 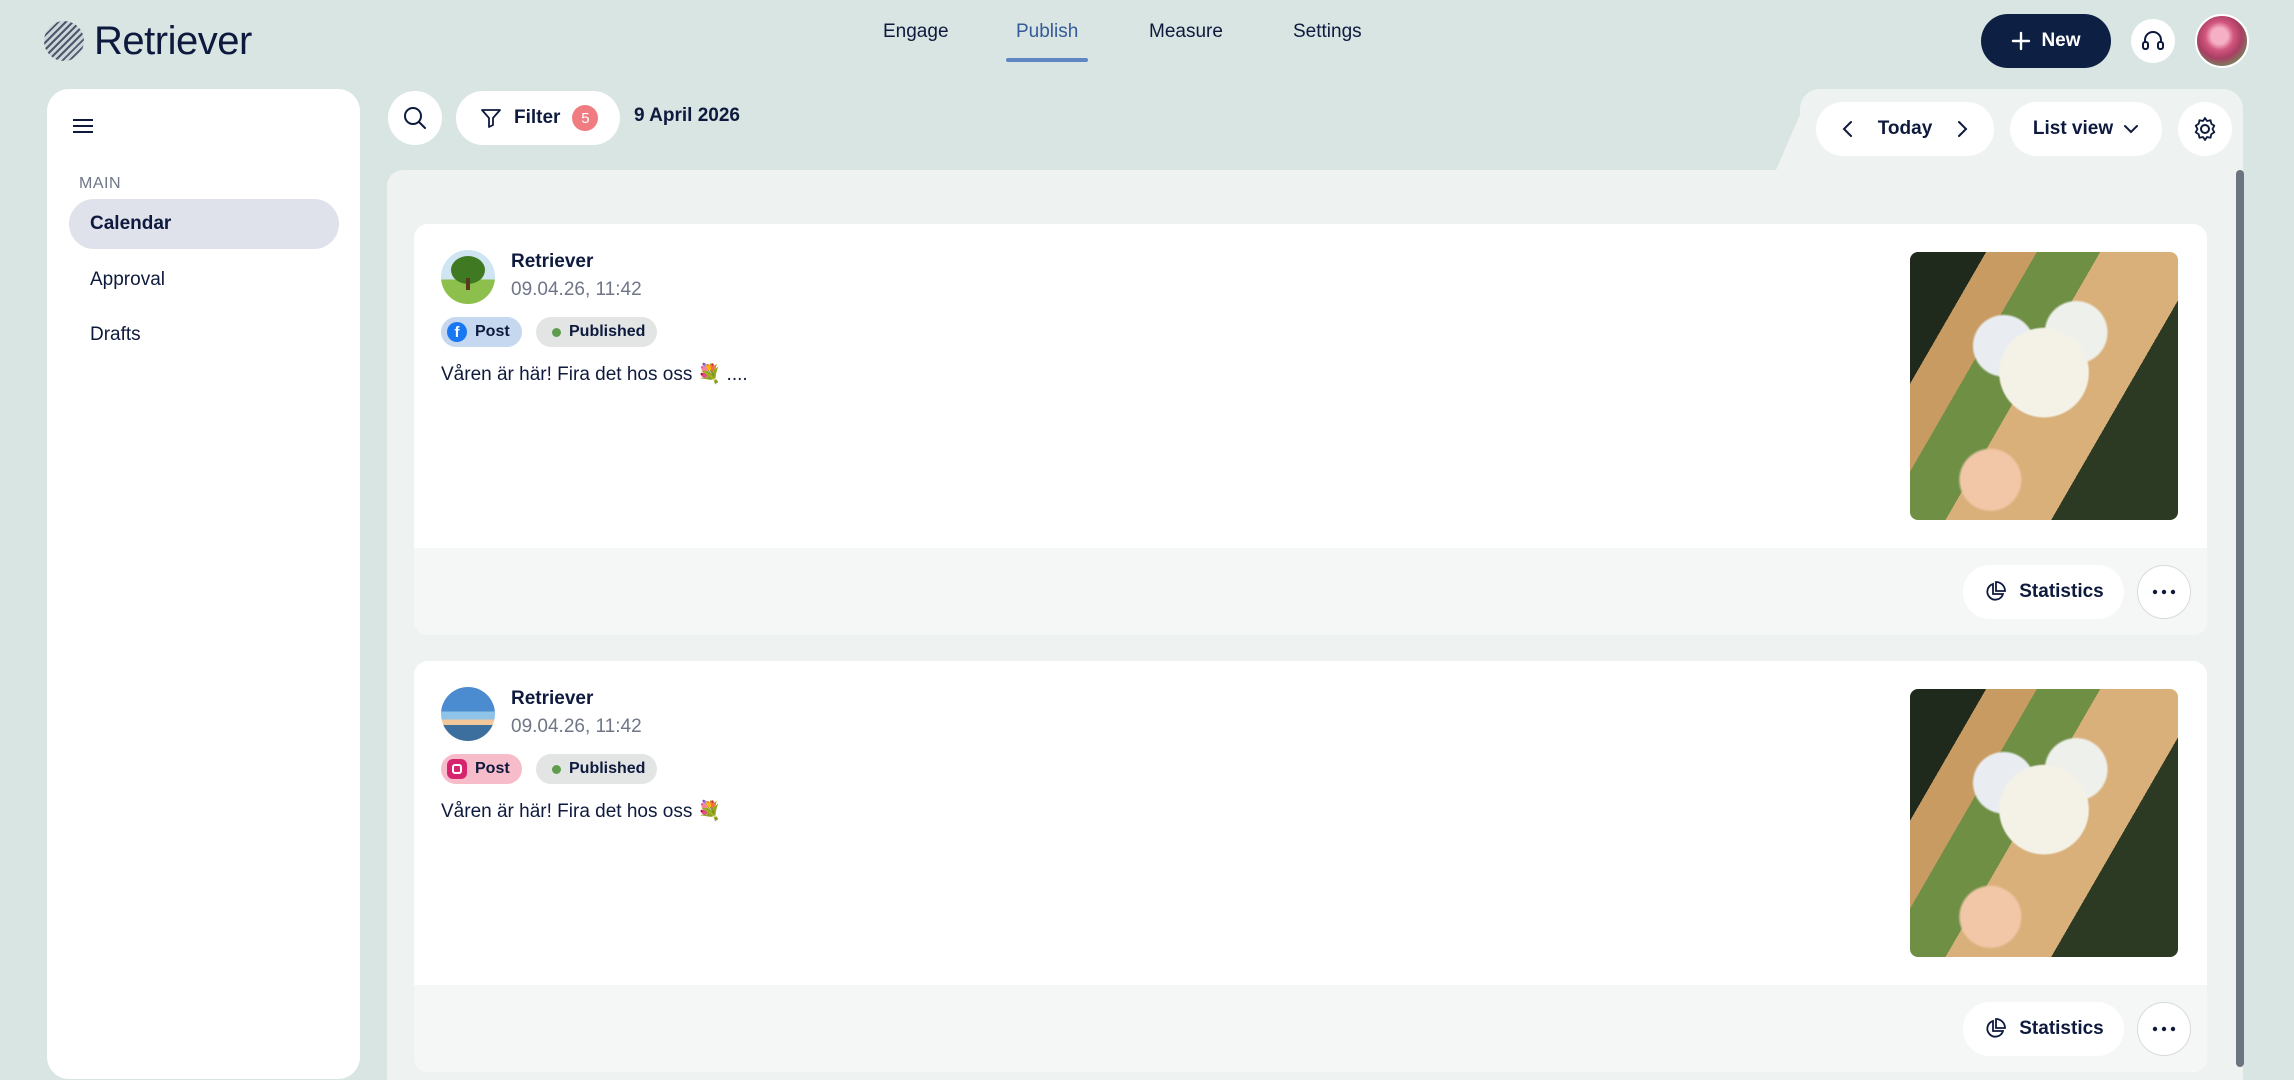 I want to click on tab-settings: Settings, so click(x=1327, y=32).